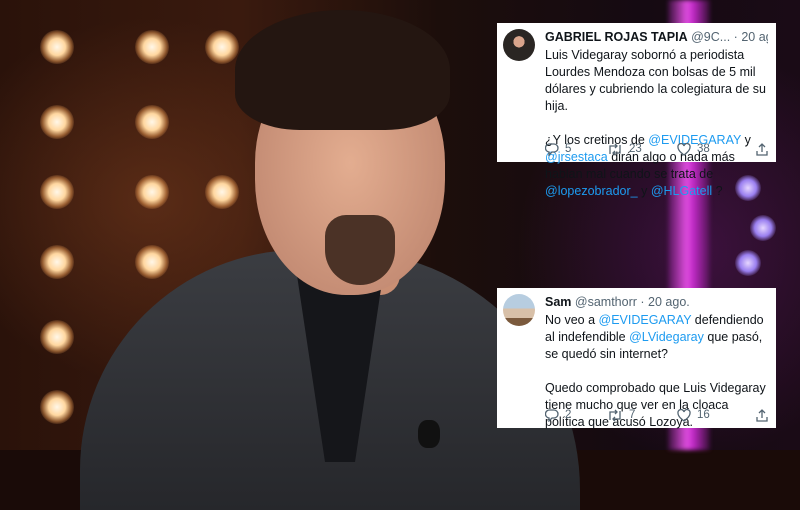  What do you see at coordinates (572, 320) in the screenshot?
I see `text-run: No veo a` at bounding box center [572, 320].